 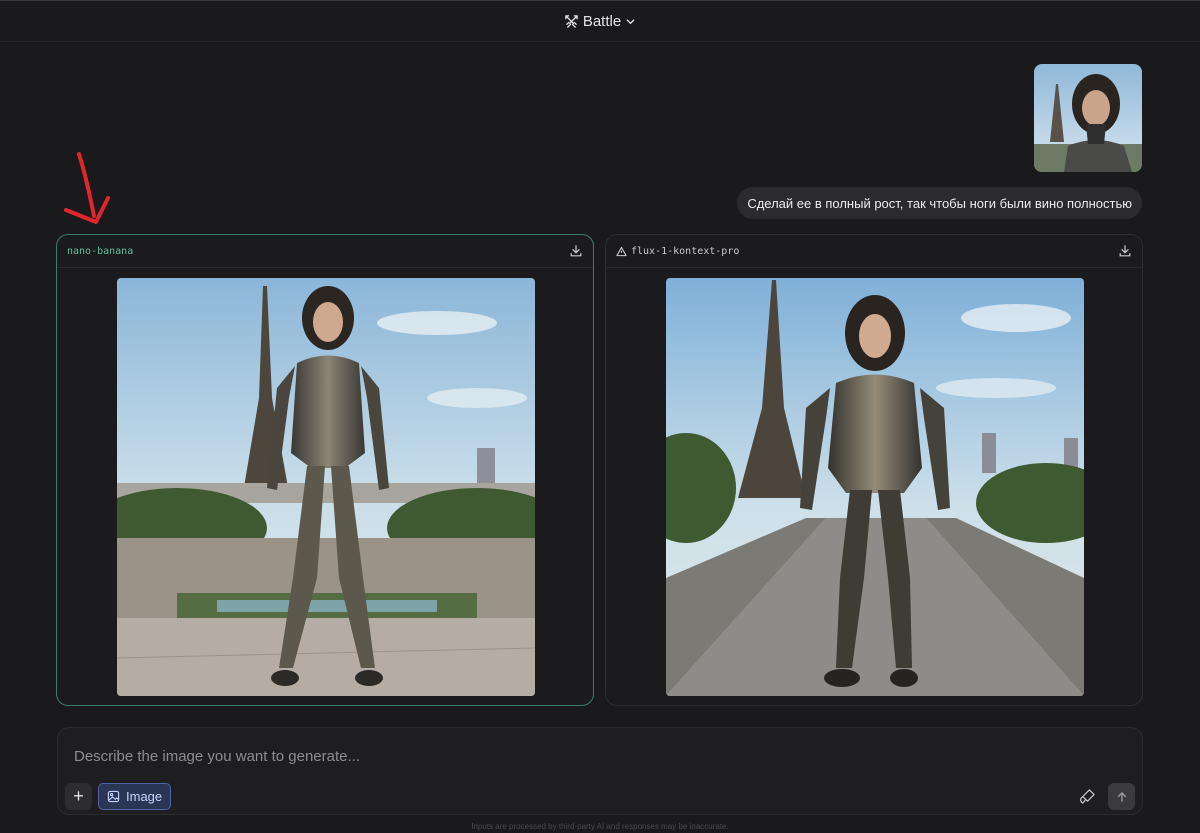 I want to click on triangle-warning-icon, so click(x=621, y=251).